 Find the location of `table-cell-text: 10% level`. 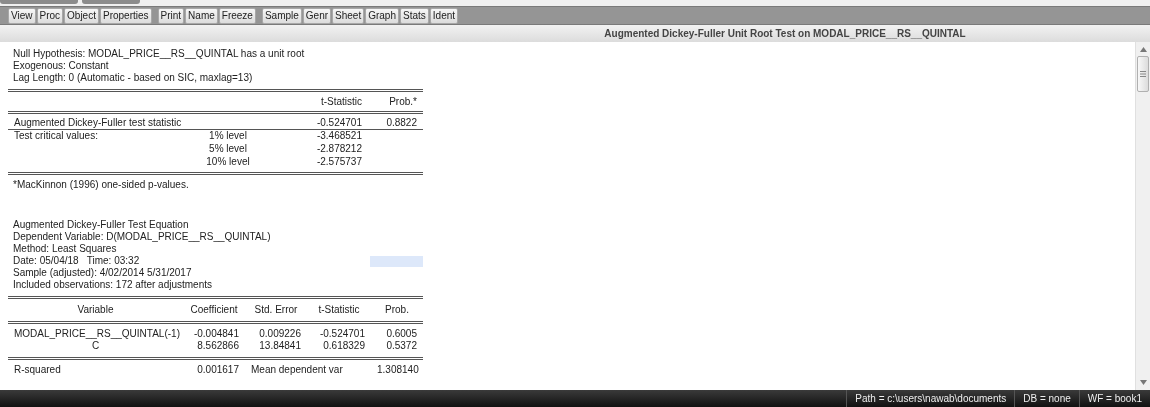

table-cell-text: 10% level is located at coordinates (228, 162).